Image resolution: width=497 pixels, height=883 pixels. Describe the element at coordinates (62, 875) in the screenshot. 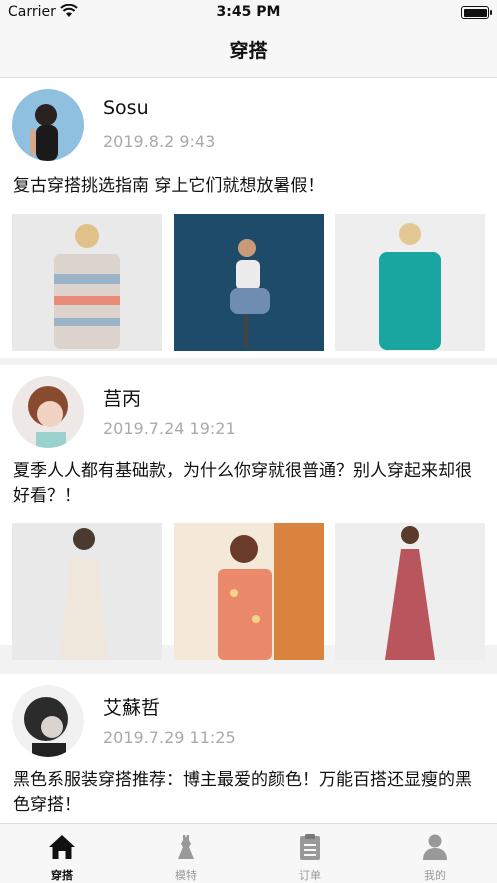

I see `tab-label: 穿搭` at that location.